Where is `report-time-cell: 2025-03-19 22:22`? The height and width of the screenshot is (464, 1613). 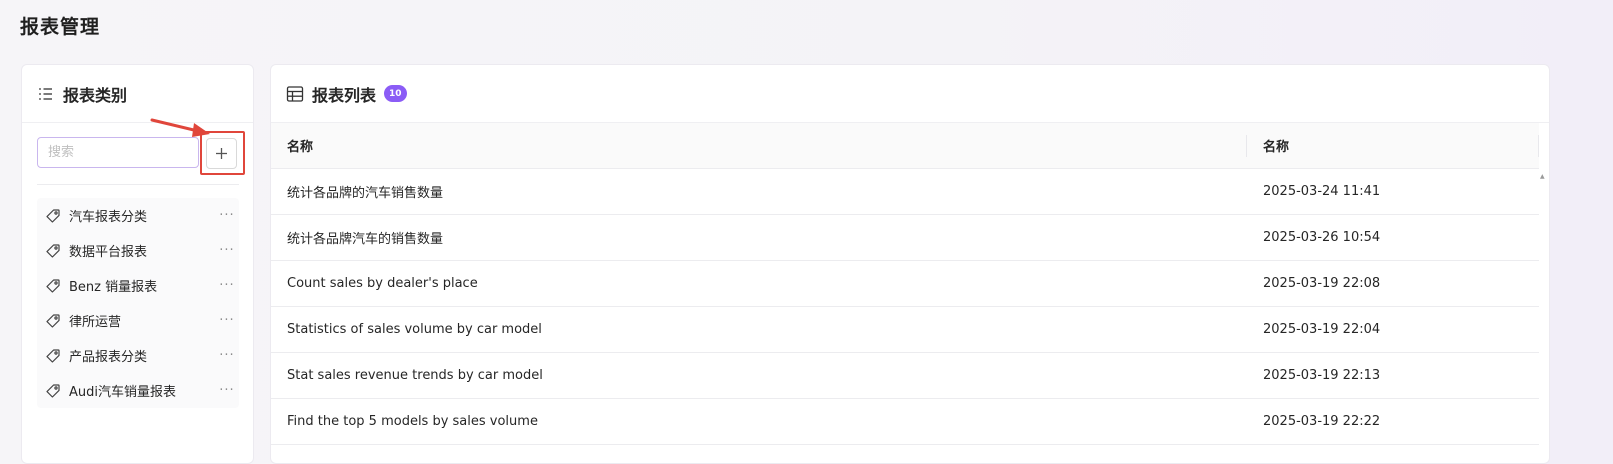 report-time-cell: 2025-03-19 22:22 is located at coordinates (1322, 421).